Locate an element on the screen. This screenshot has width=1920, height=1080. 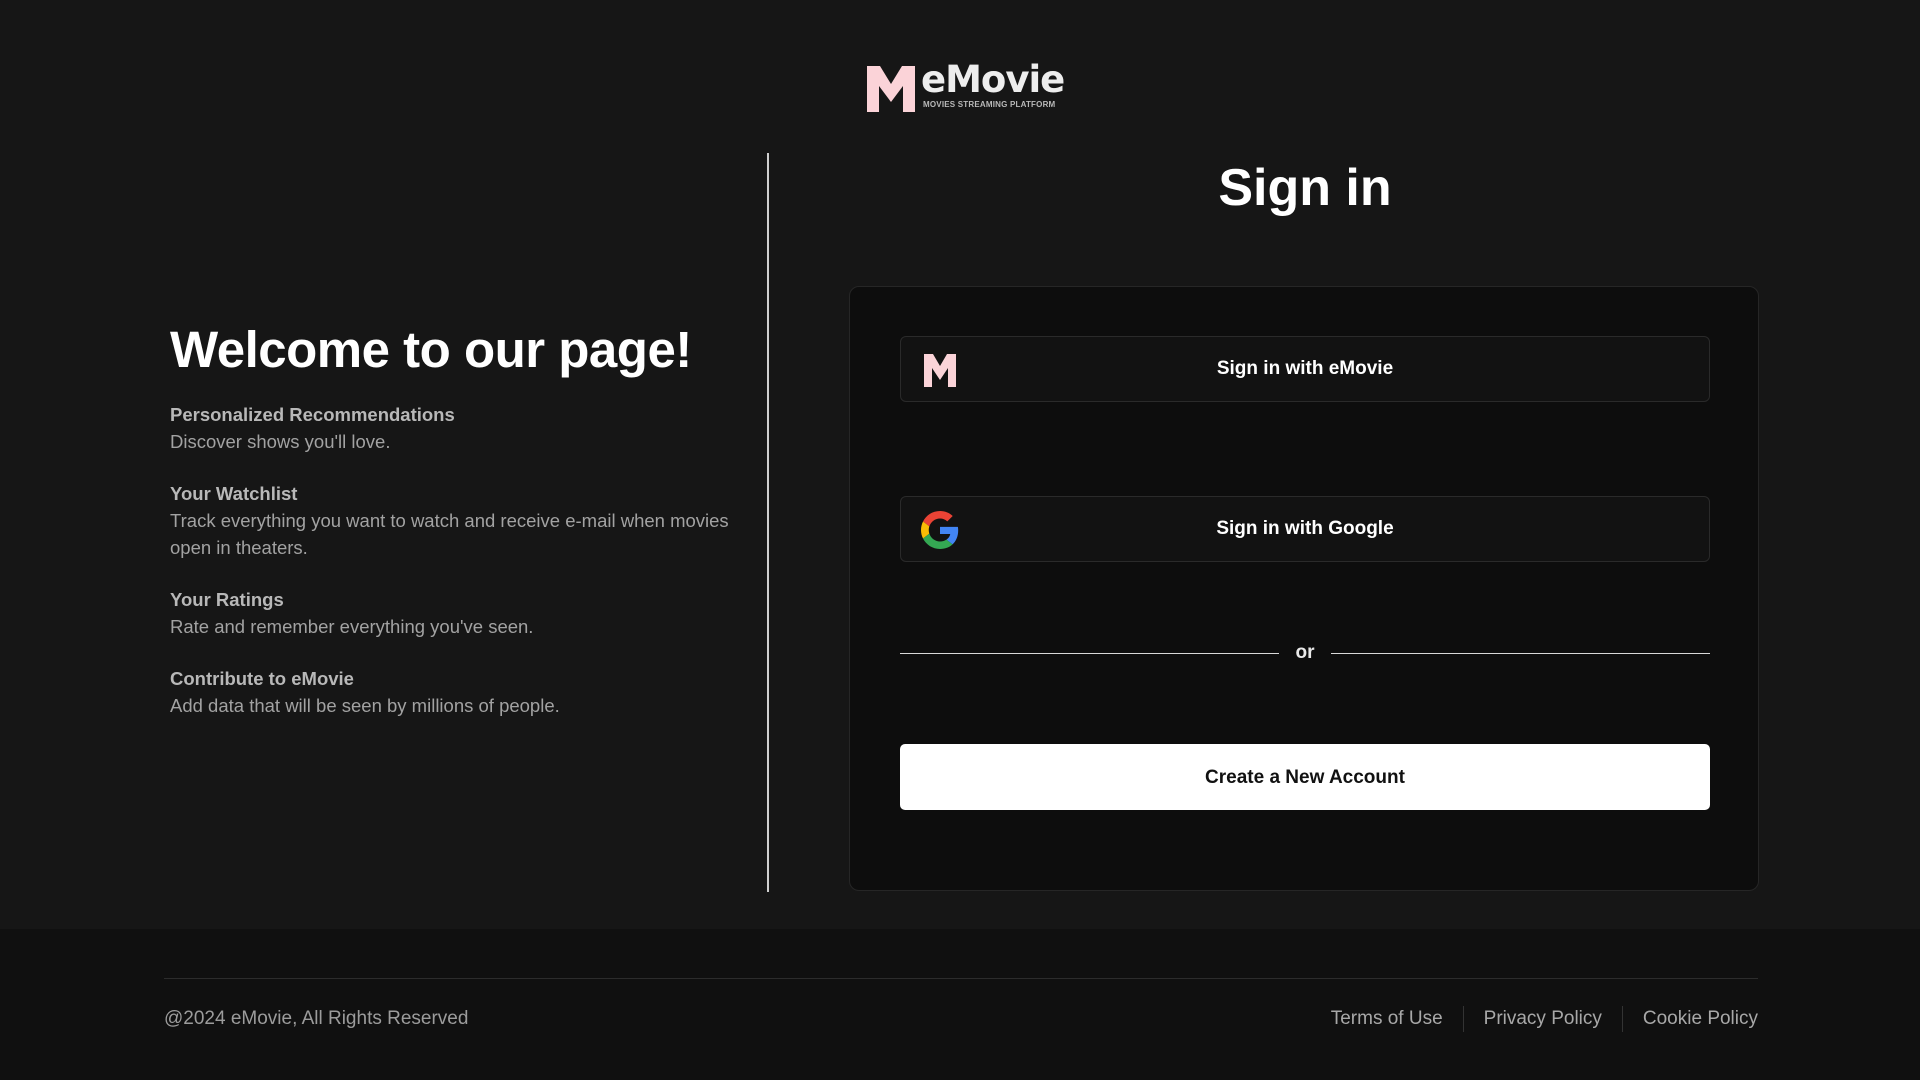
emovie-m-logo-icon is located at coordinates (891, 89).